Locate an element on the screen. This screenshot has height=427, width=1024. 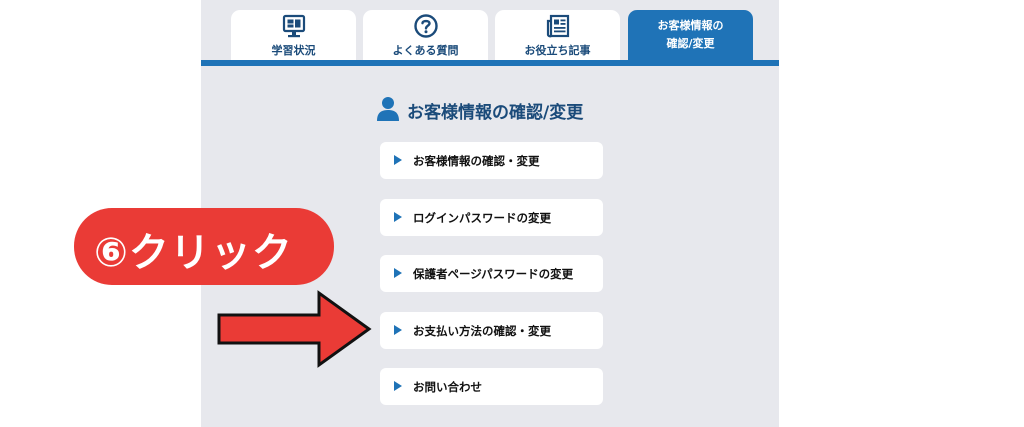
tab-learning-status: 学習状況 is located at coordinates (293, 36).